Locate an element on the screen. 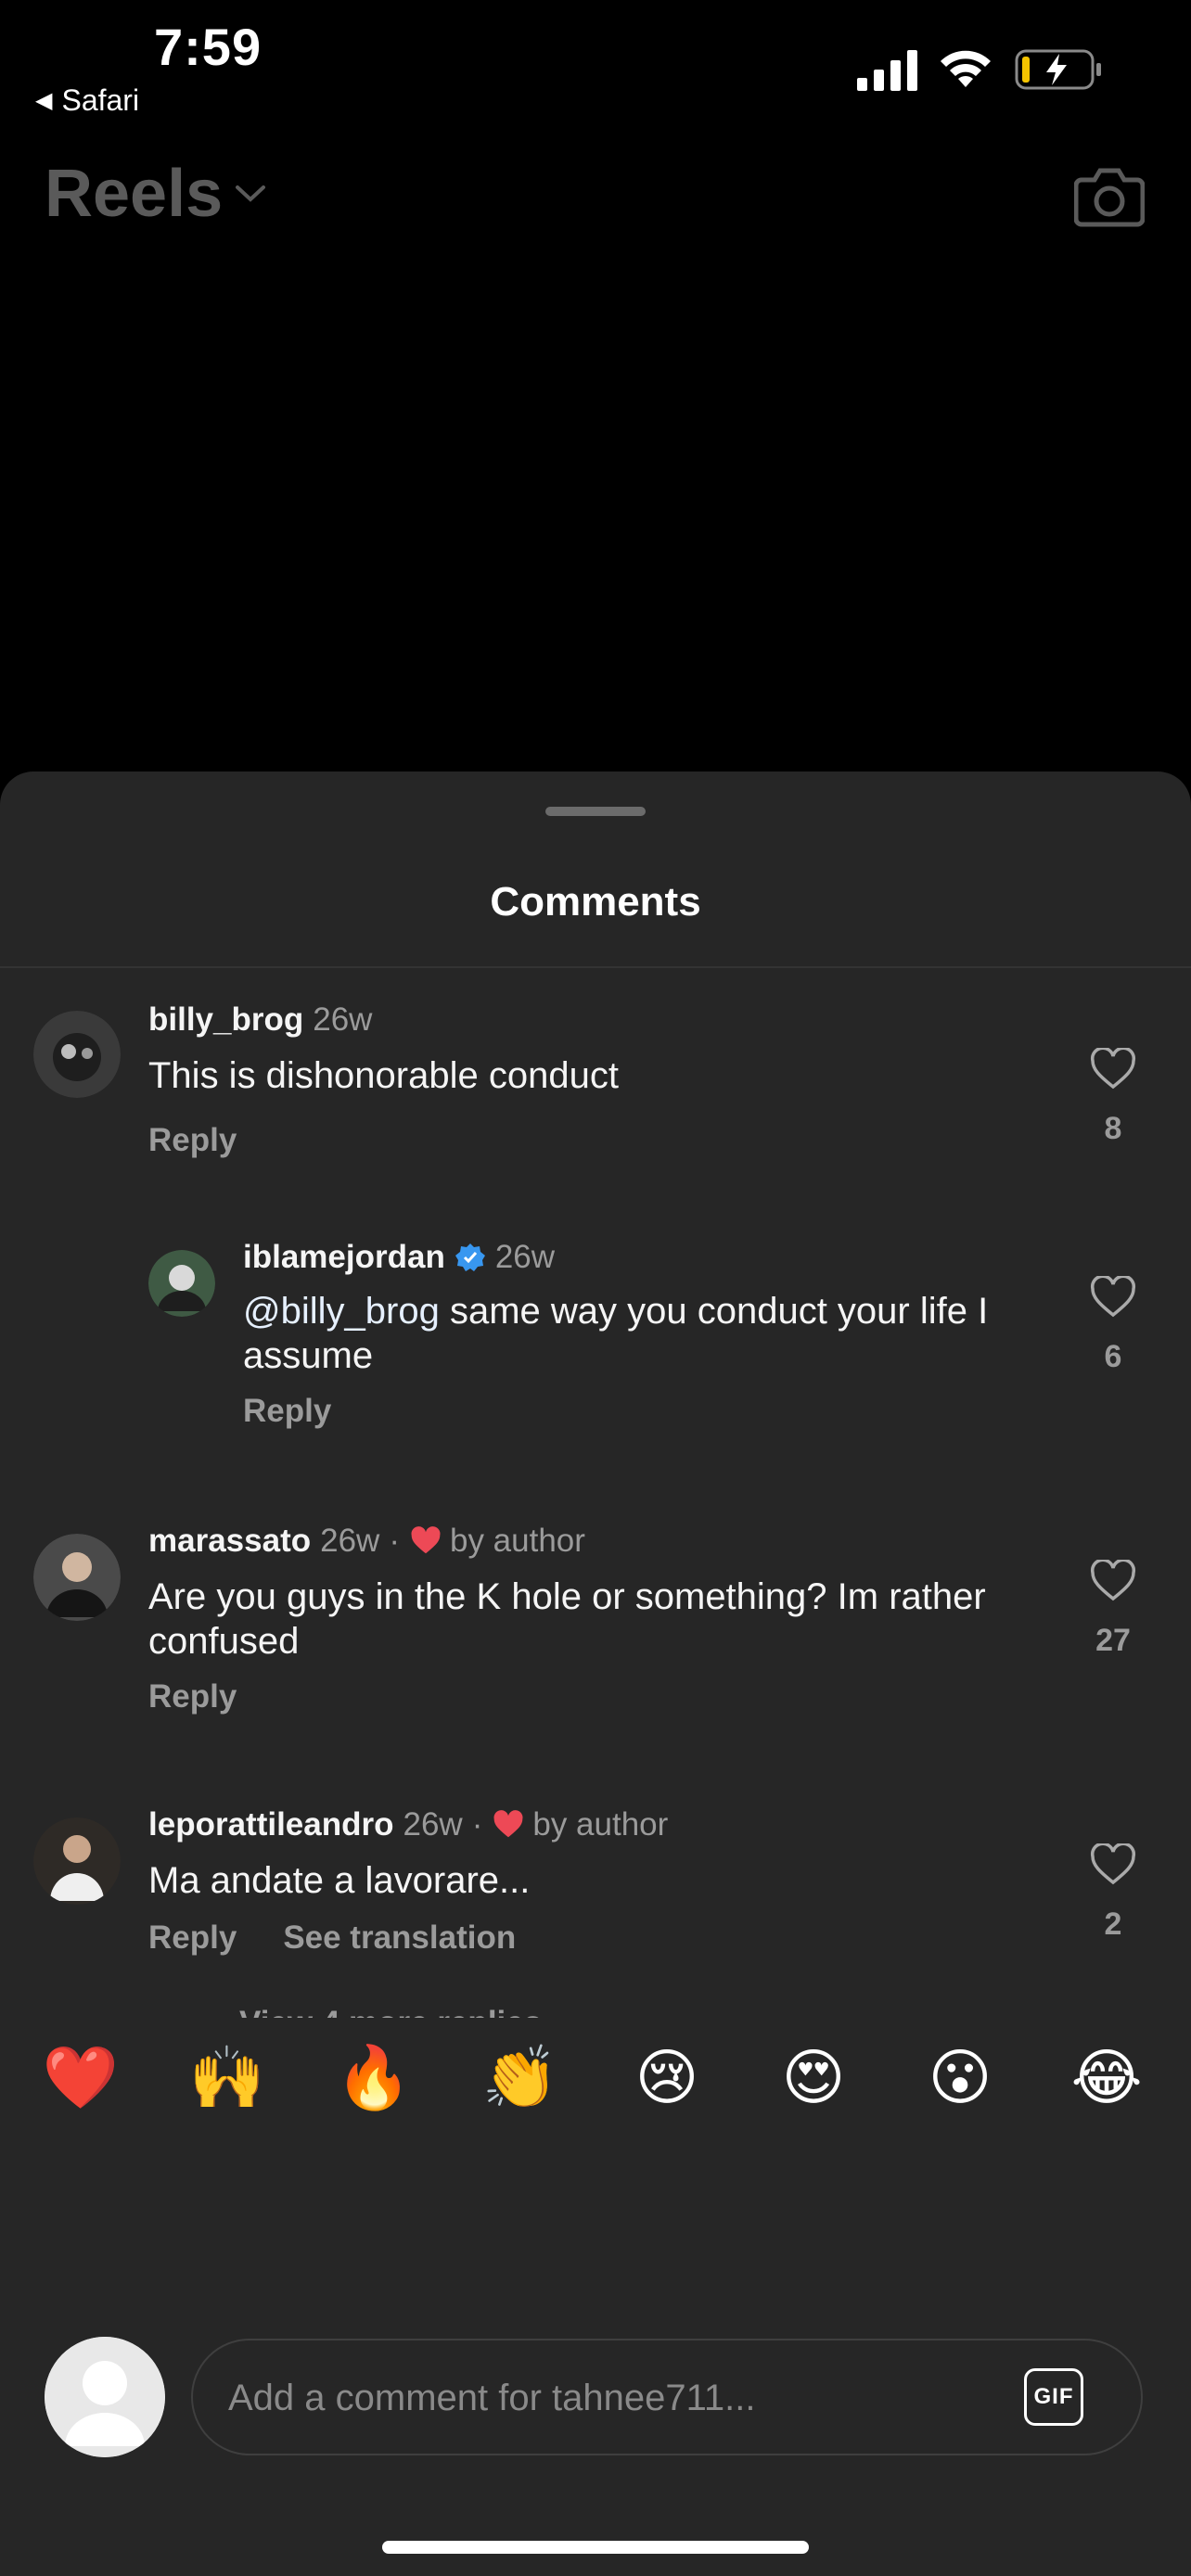 The height and width of the screenshot is (2576, 1191). comment-text: This is dishonorable conduct is located at coordinates (383, 1076).